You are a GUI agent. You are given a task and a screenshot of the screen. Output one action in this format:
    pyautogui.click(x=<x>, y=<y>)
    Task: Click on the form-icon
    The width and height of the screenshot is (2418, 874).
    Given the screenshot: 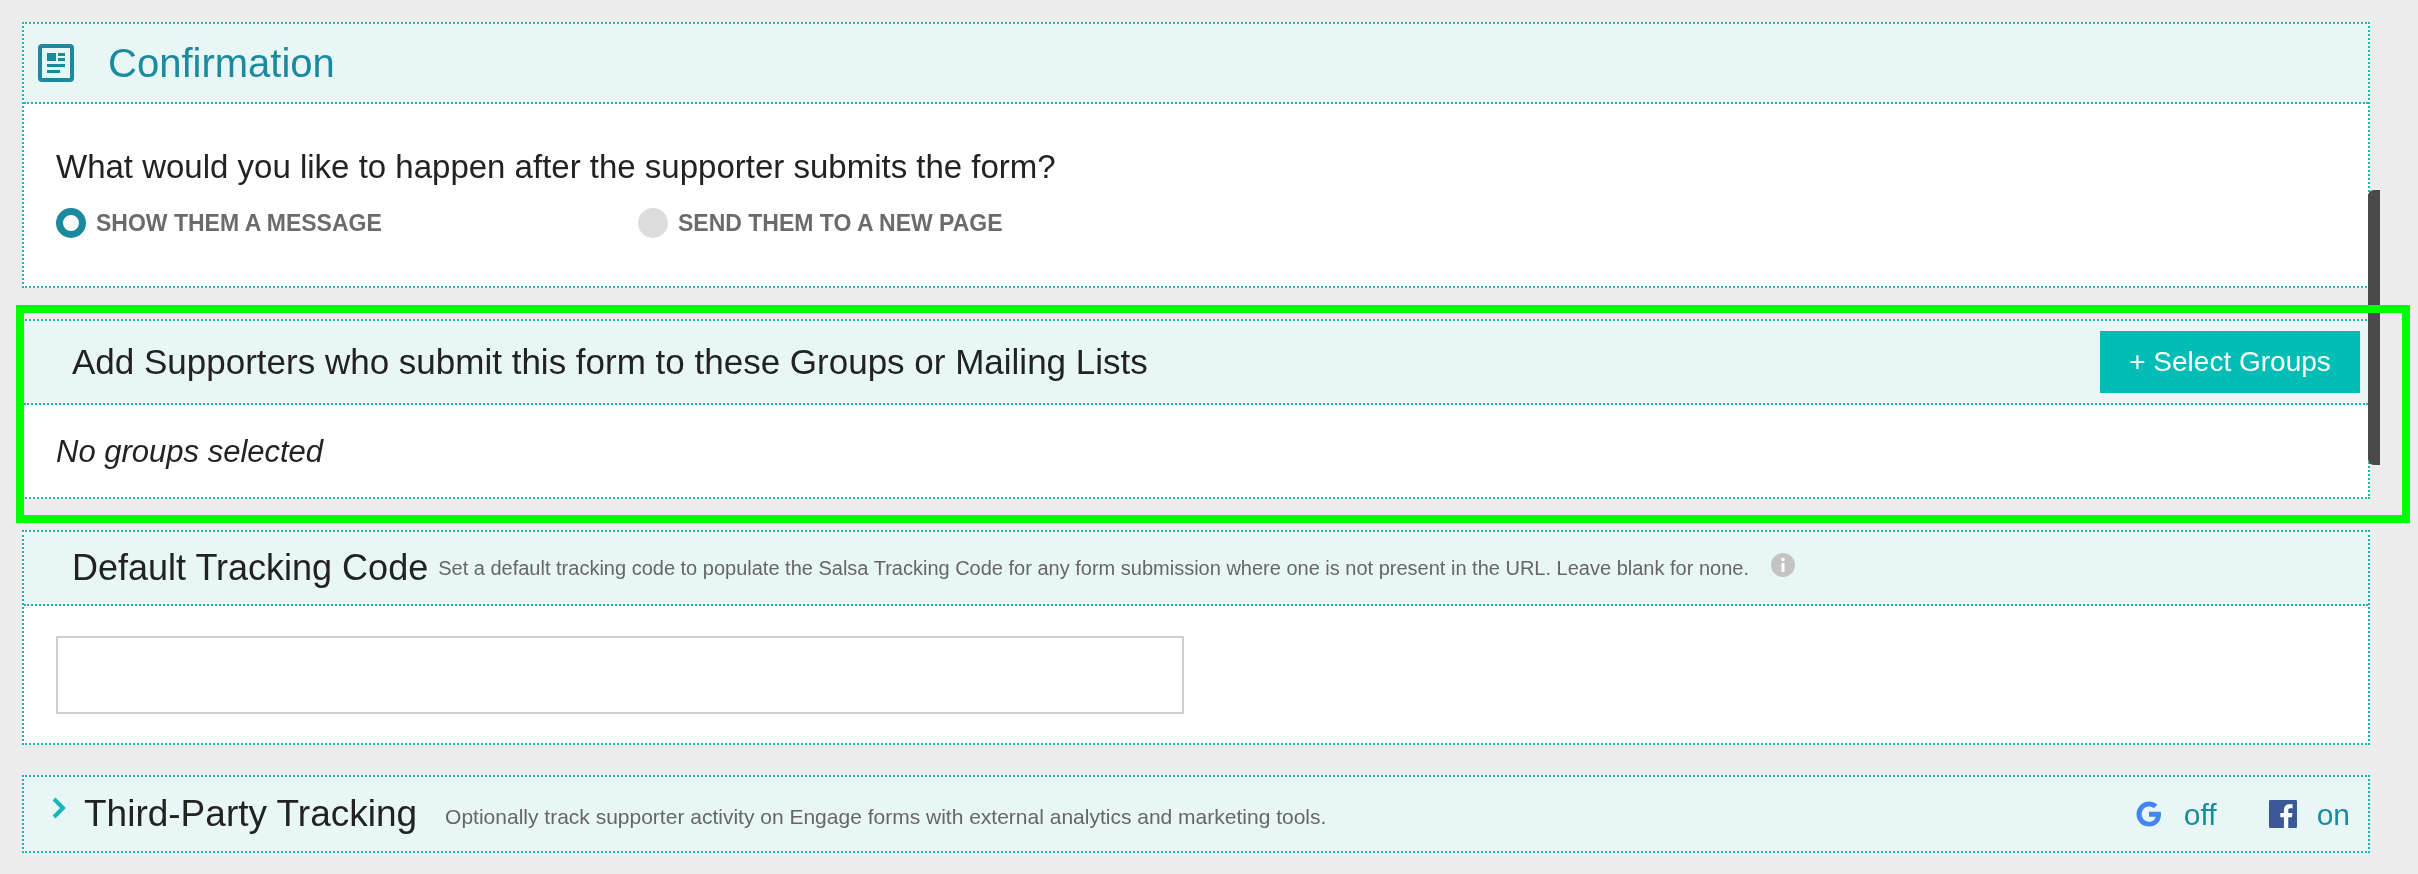 What is the action you would take?
    pyautogui.click(x=56, y=63)
    